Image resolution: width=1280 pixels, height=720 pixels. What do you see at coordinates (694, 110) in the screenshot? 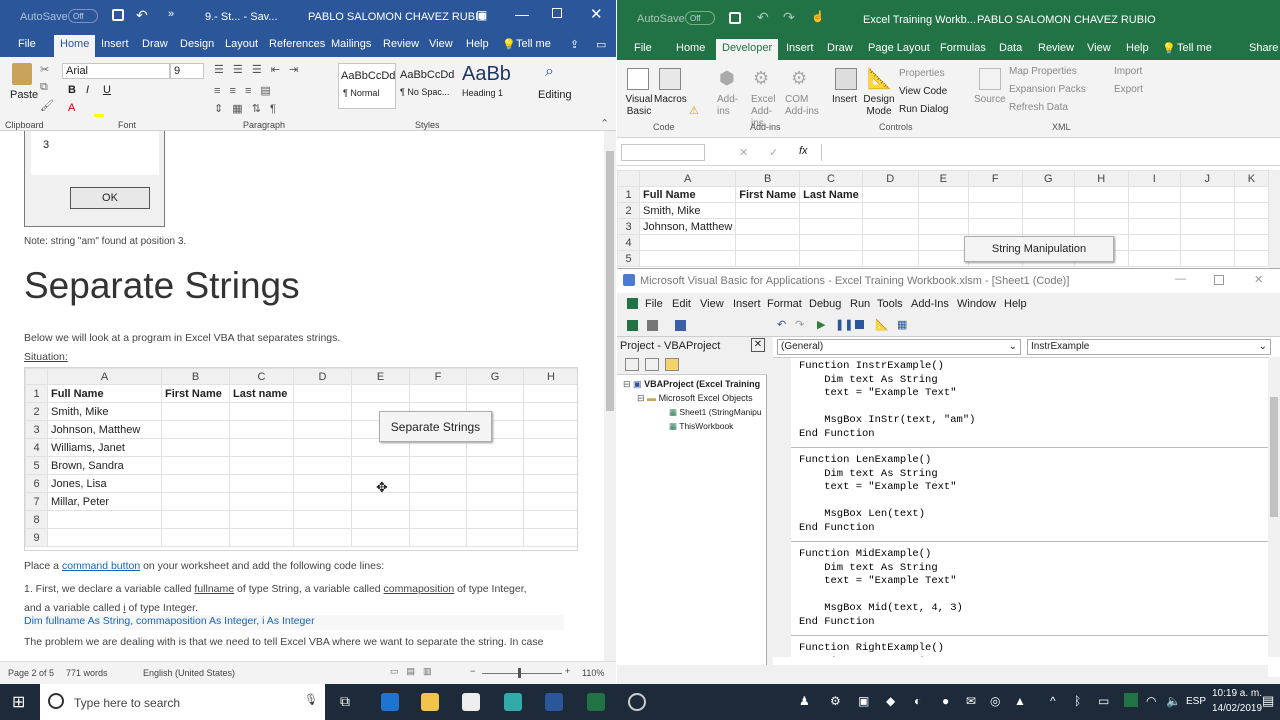
I see `macro-security-icon: ⚠` at bounding box center [694, 110].